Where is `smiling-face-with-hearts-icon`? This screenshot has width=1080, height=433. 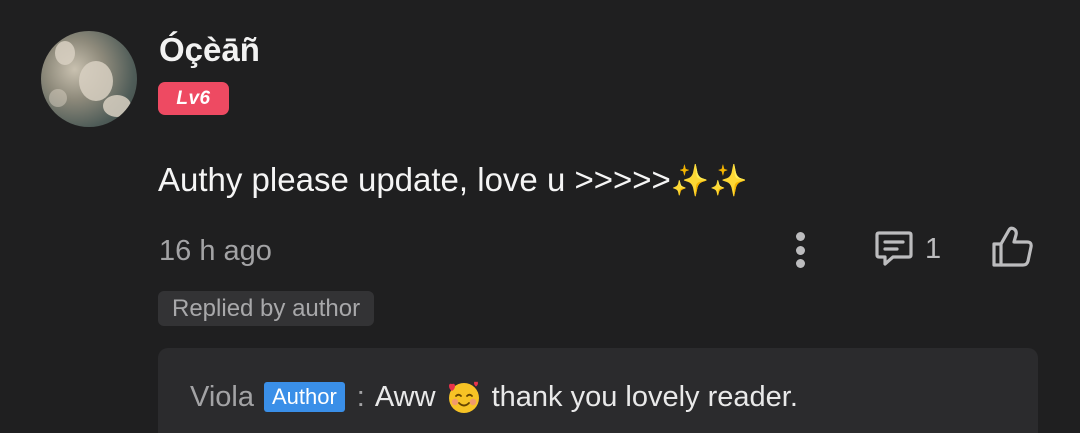
smiling-face-with-hearts-icon is located at coordinates (463, 397).